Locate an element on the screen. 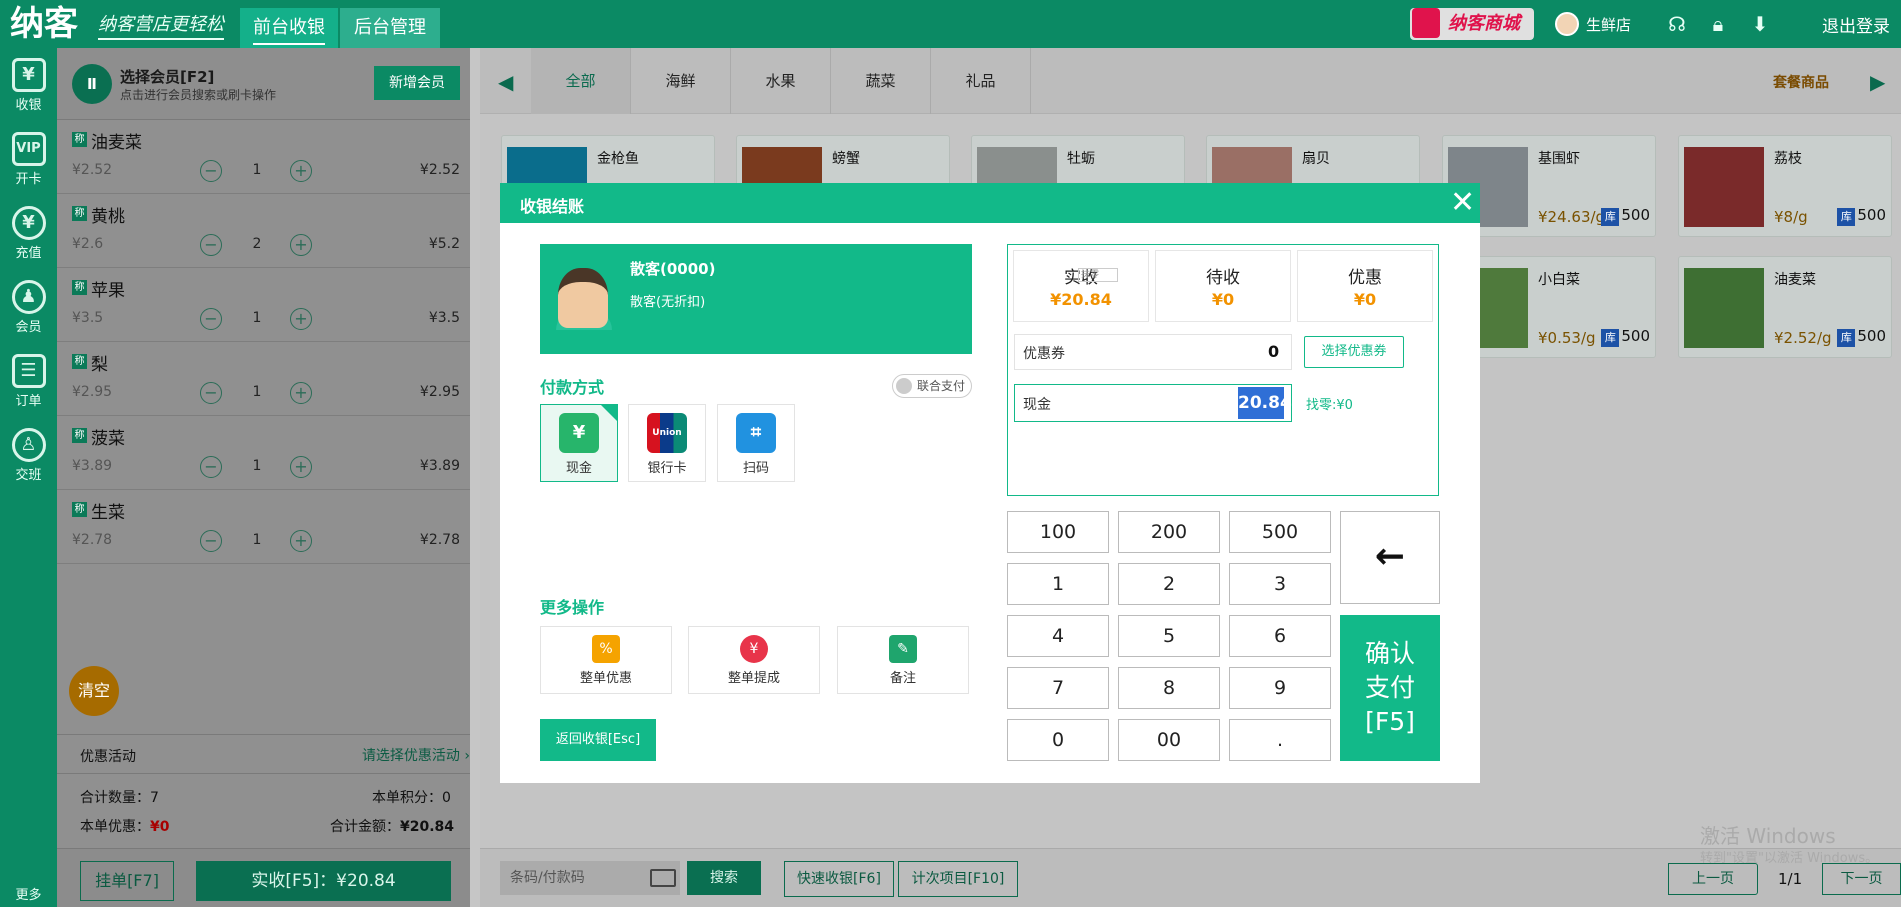 Image resolution: width=1901 pixels, height=907 pixels. pending-amount: 待收 ¥0 is located at coordinates (1223, 286).